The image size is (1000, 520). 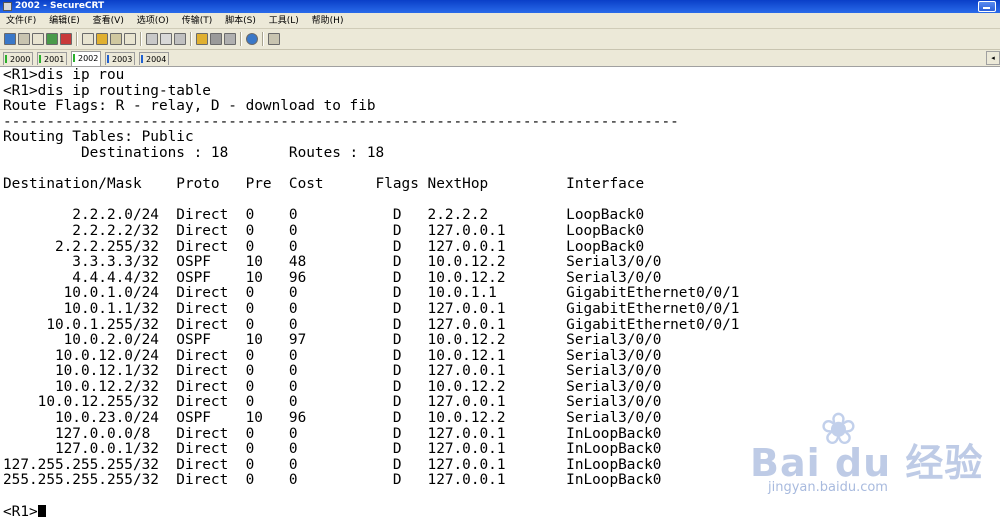 What do you see at coordinates (66, 39) in the screenshot?
I see `disconnect-icon` at bounding box center [66, 39].